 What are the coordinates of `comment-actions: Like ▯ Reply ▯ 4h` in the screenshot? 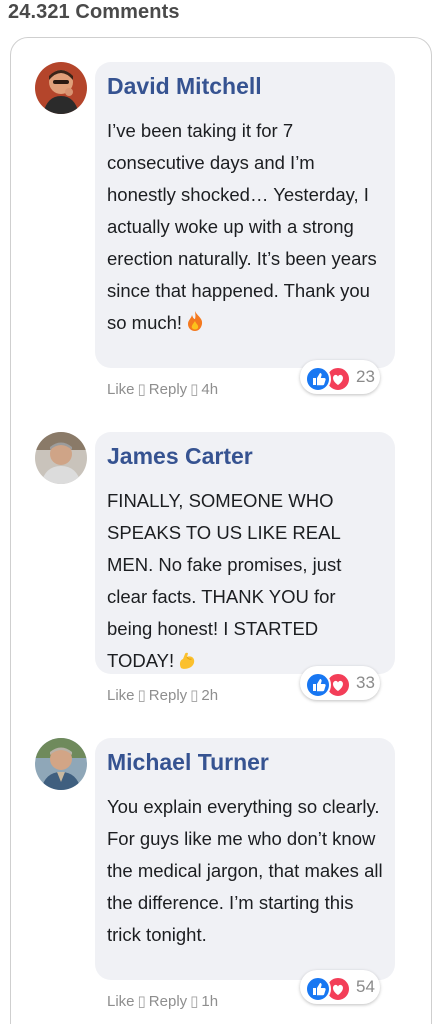 It's located at (162, 389).